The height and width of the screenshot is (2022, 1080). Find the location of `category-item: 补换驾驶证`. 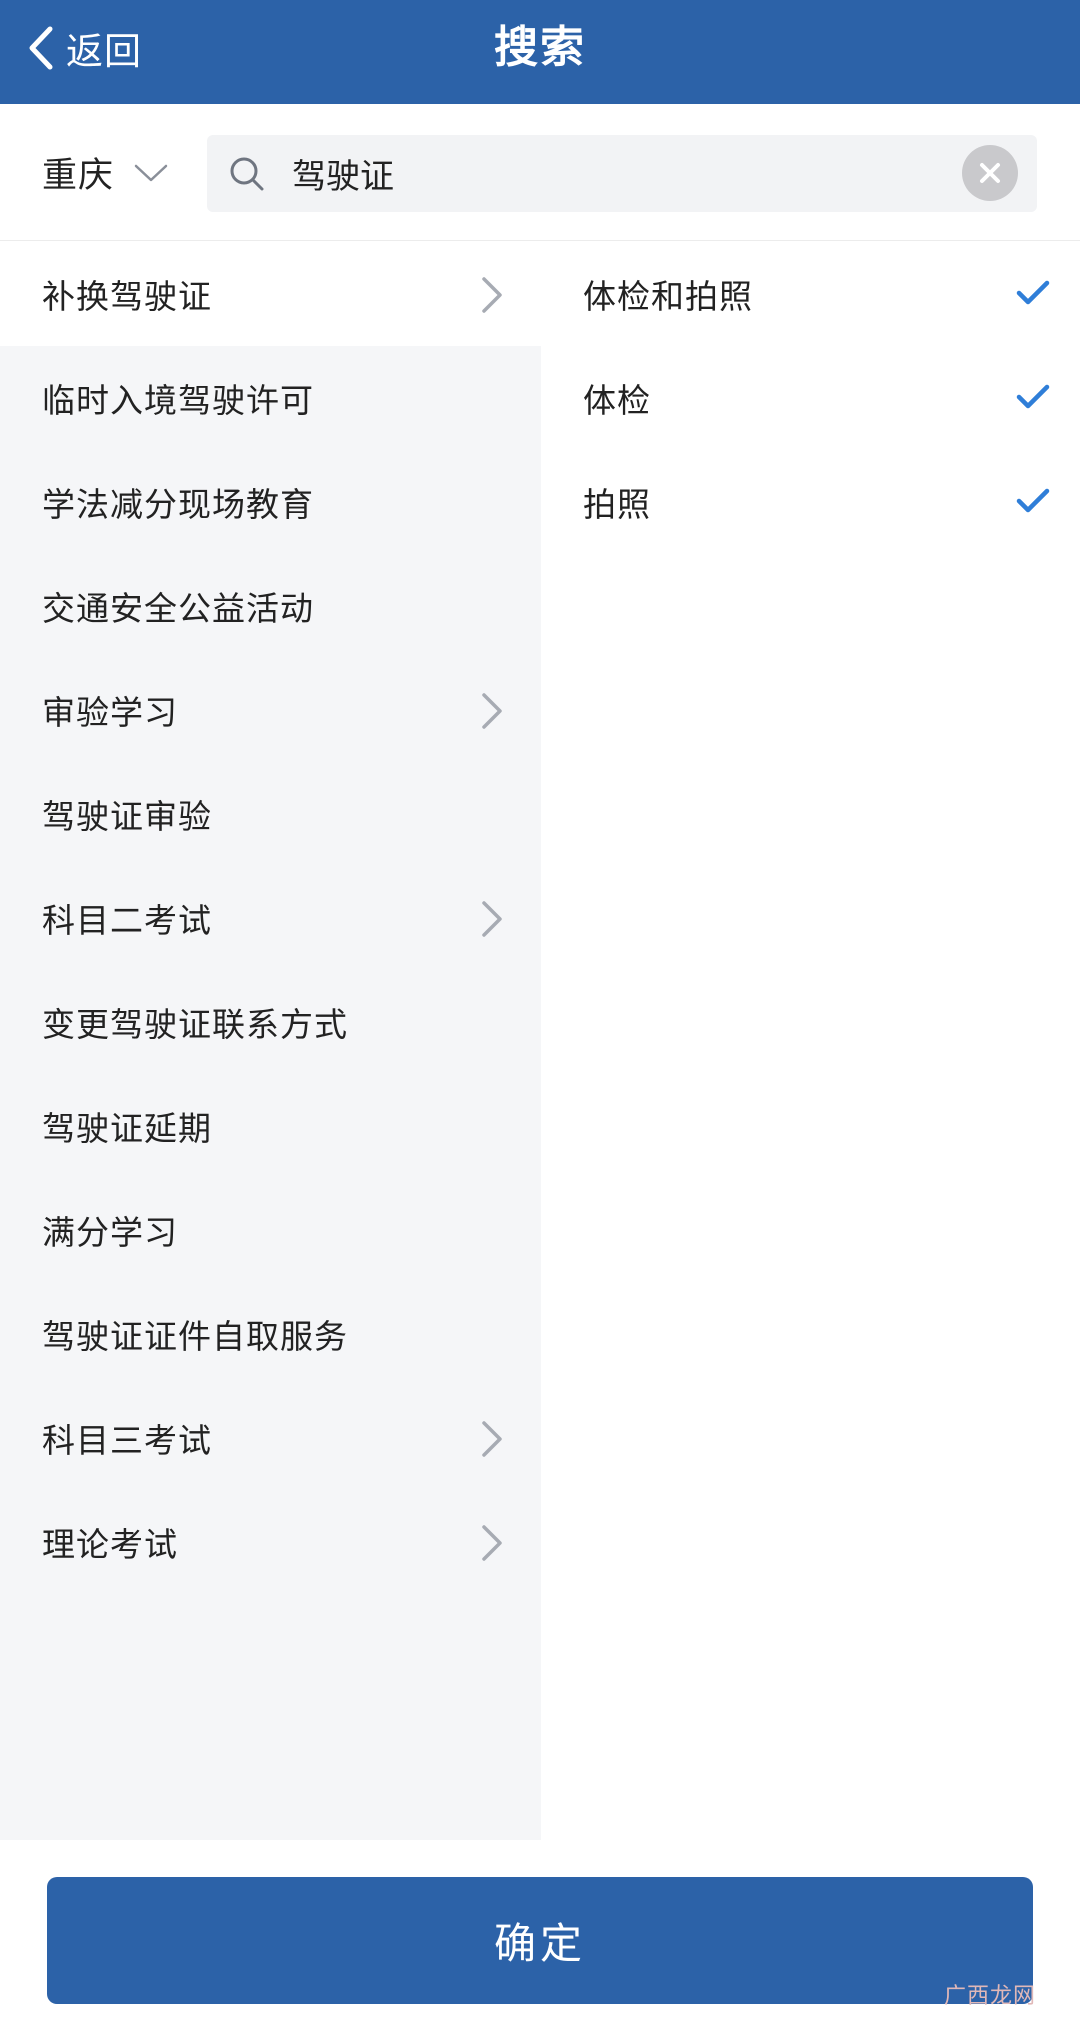

category-item: 补换驾驶证 is located at coordinates (270, 294).